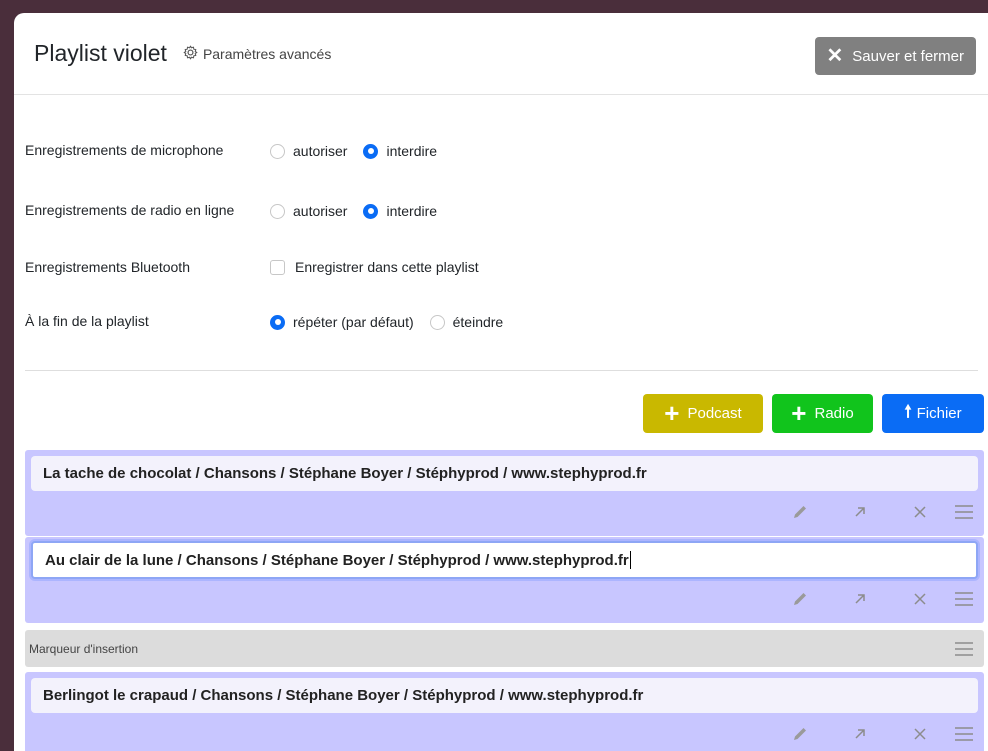  I want to click on bluetooth-recording-options: Enregistrer dans cette playlist, so click(382, 267).